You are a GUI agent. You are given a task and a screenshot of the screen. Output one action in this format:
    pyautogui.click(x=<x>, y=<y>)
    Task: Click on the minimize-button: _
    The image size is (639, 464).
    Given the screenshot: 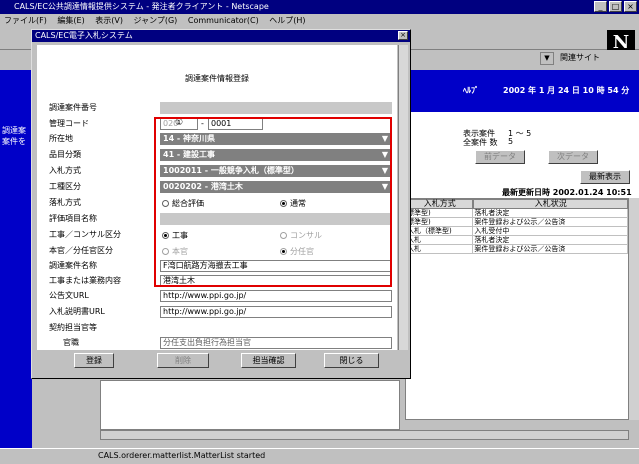 What is the action you would take?
    pyautogui.click(x=600, y=6)
    